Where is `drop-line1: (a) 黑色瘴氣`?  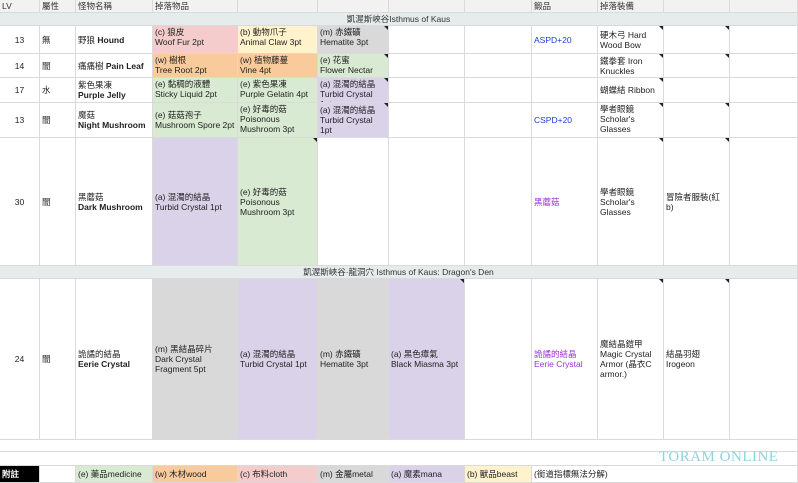
drop-line1: (a) 黑色瘴氣 is located at coordinates (414, 354).